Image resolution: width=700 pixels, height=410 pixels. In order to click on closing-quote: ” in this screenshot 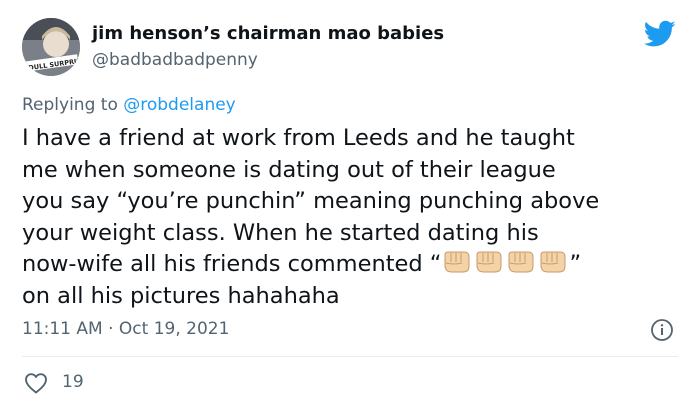, I will do `click(575, 264)`.